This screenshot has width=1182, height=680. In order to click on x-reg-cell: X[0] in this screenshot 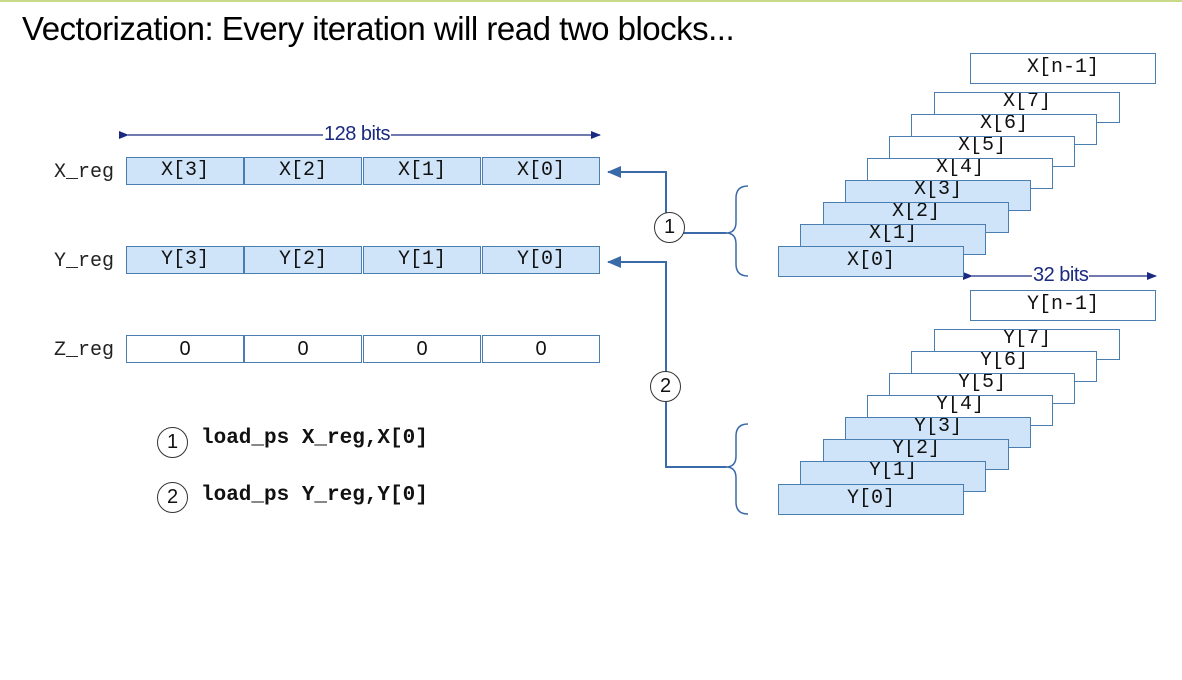, I will do `click(541, 171)`.